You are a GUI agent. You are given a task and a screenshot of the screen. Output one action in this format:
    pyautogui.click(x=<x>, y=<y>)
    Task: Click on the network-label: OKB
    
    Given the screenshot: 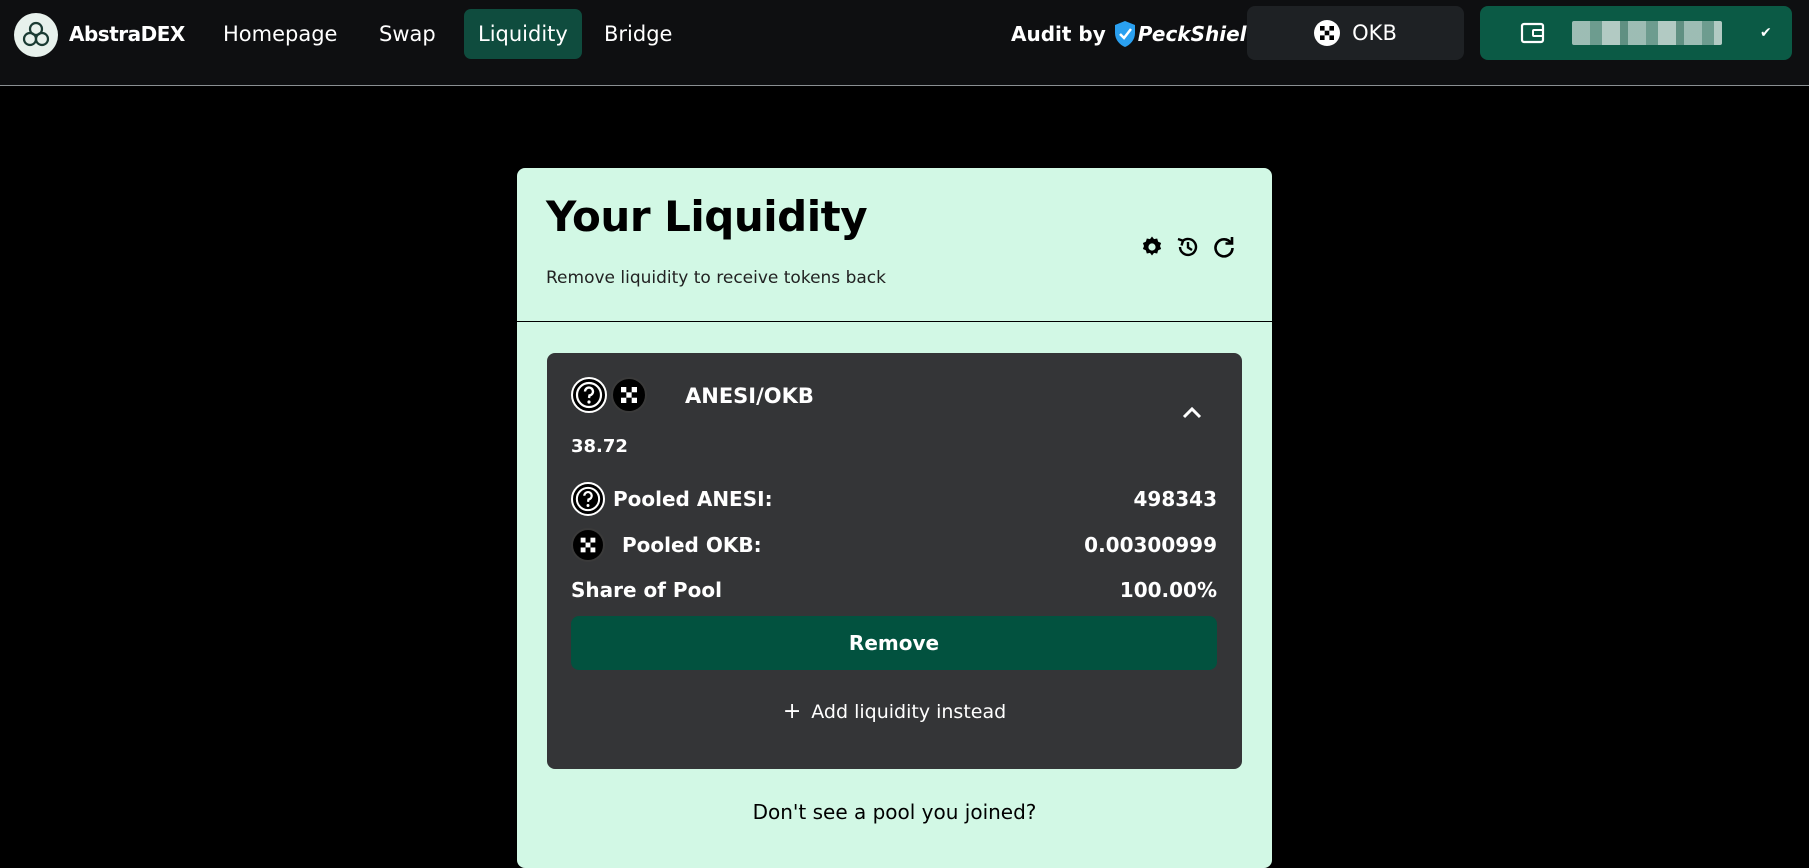 What is the action you would take?
    pyautogui.click(x=1374, y=33)
    